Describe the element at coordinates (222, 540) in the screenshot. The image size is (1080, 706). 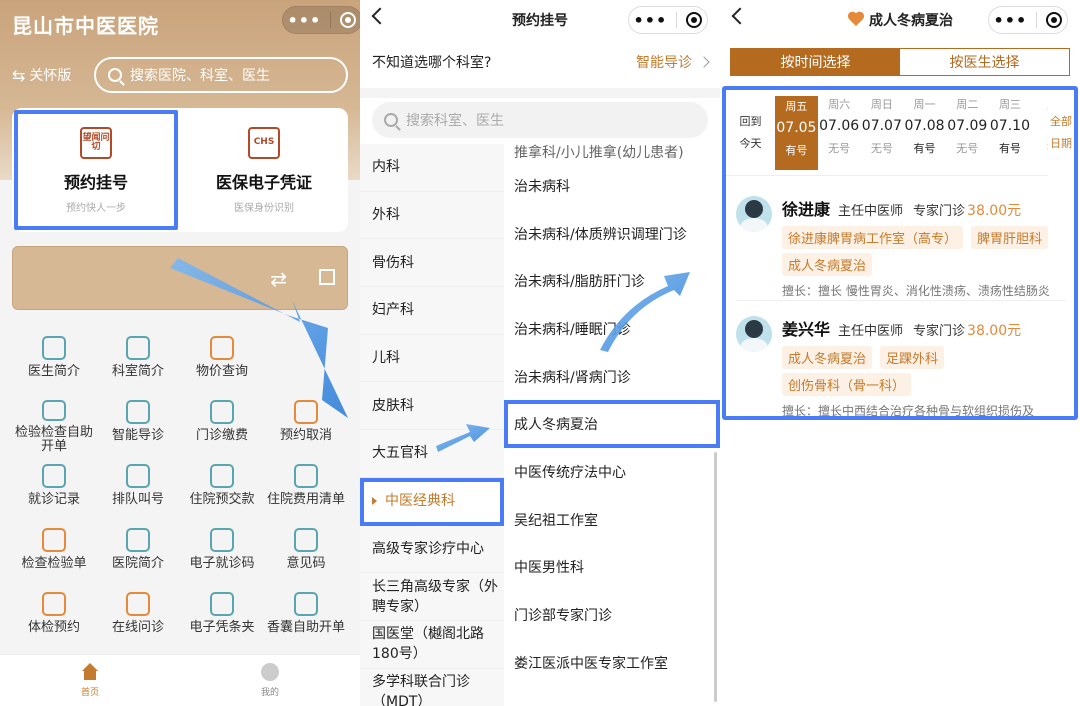
I see `card-icon` at that location.